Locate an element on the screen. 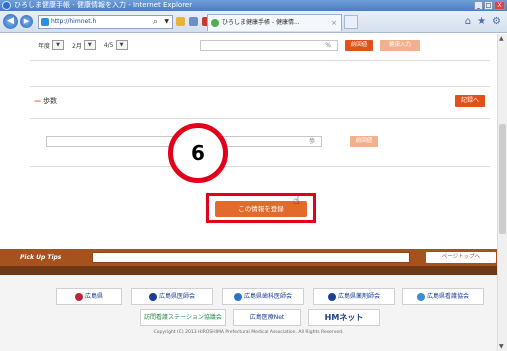 The image size is (507, 351). tips-label: Pick Up Tips is located at coordinates (41, 257).